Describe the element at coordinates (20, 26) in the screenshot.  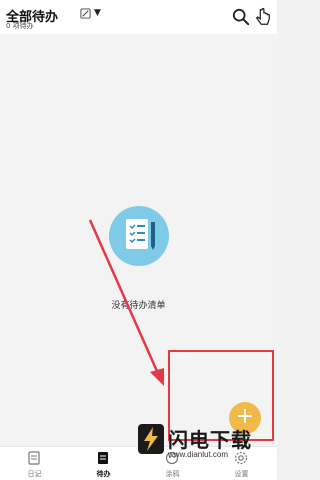
I see `todo-count: 0 项待办` at that location.